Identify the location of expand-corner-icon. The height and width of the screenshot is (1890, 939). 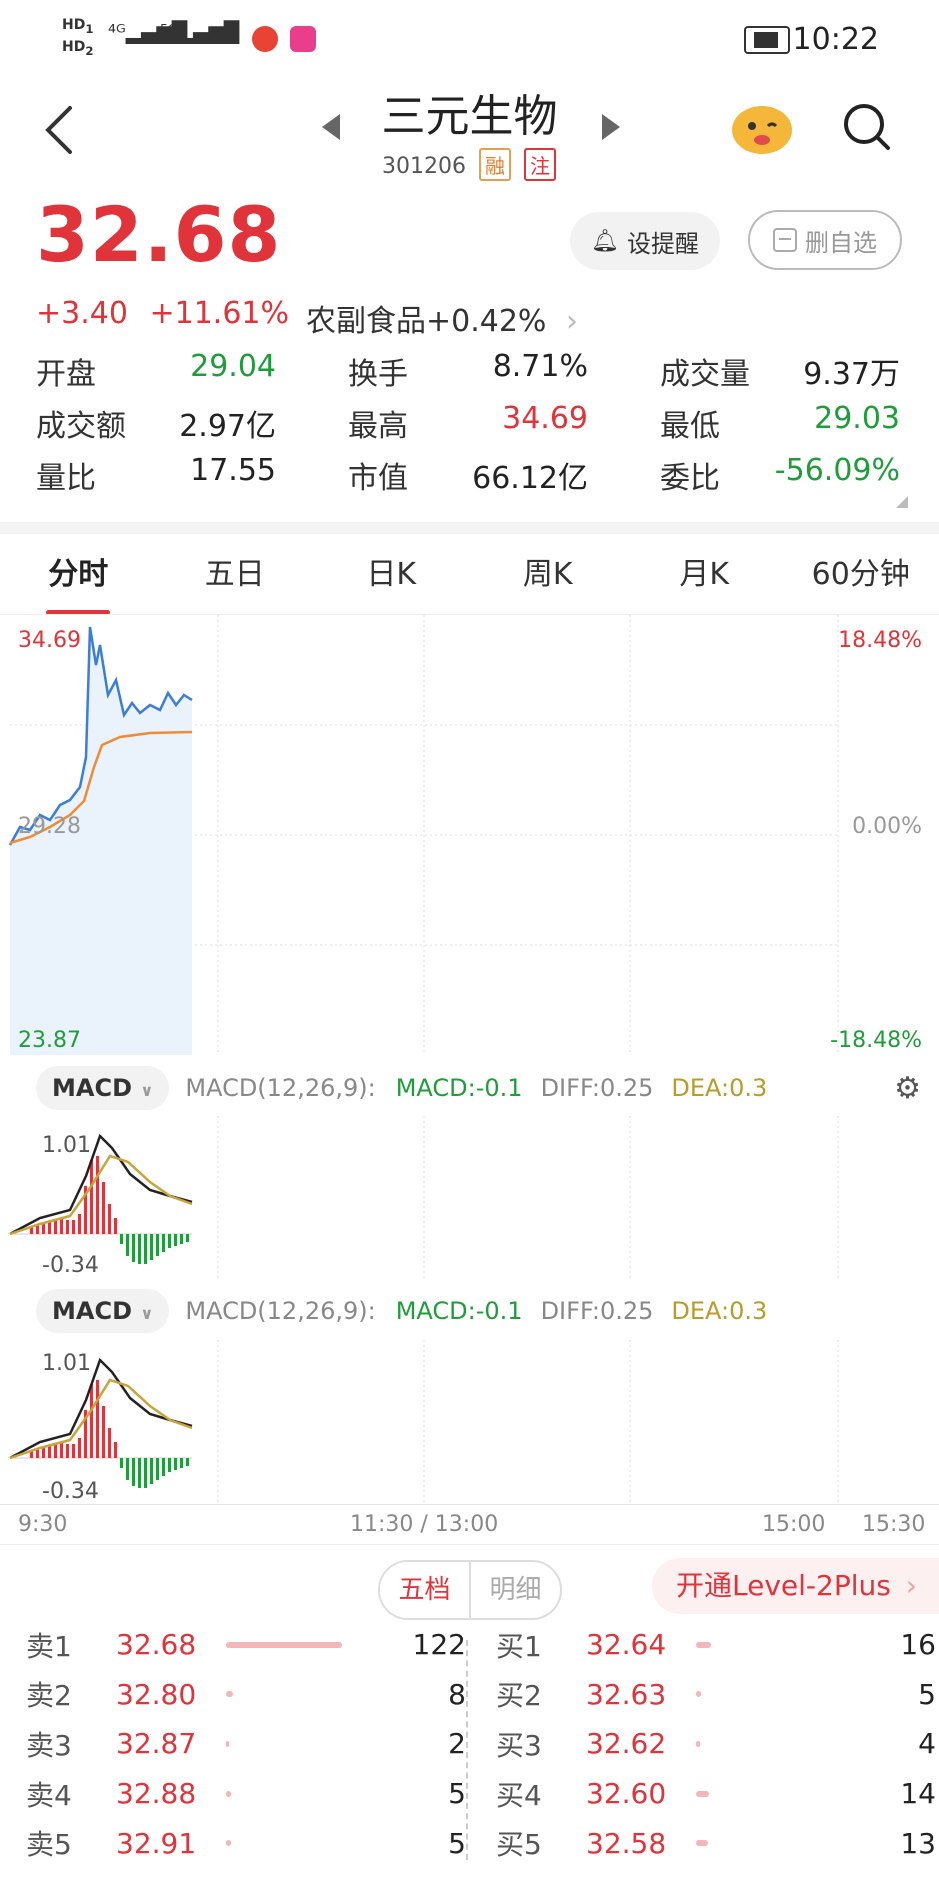
(902, 502).